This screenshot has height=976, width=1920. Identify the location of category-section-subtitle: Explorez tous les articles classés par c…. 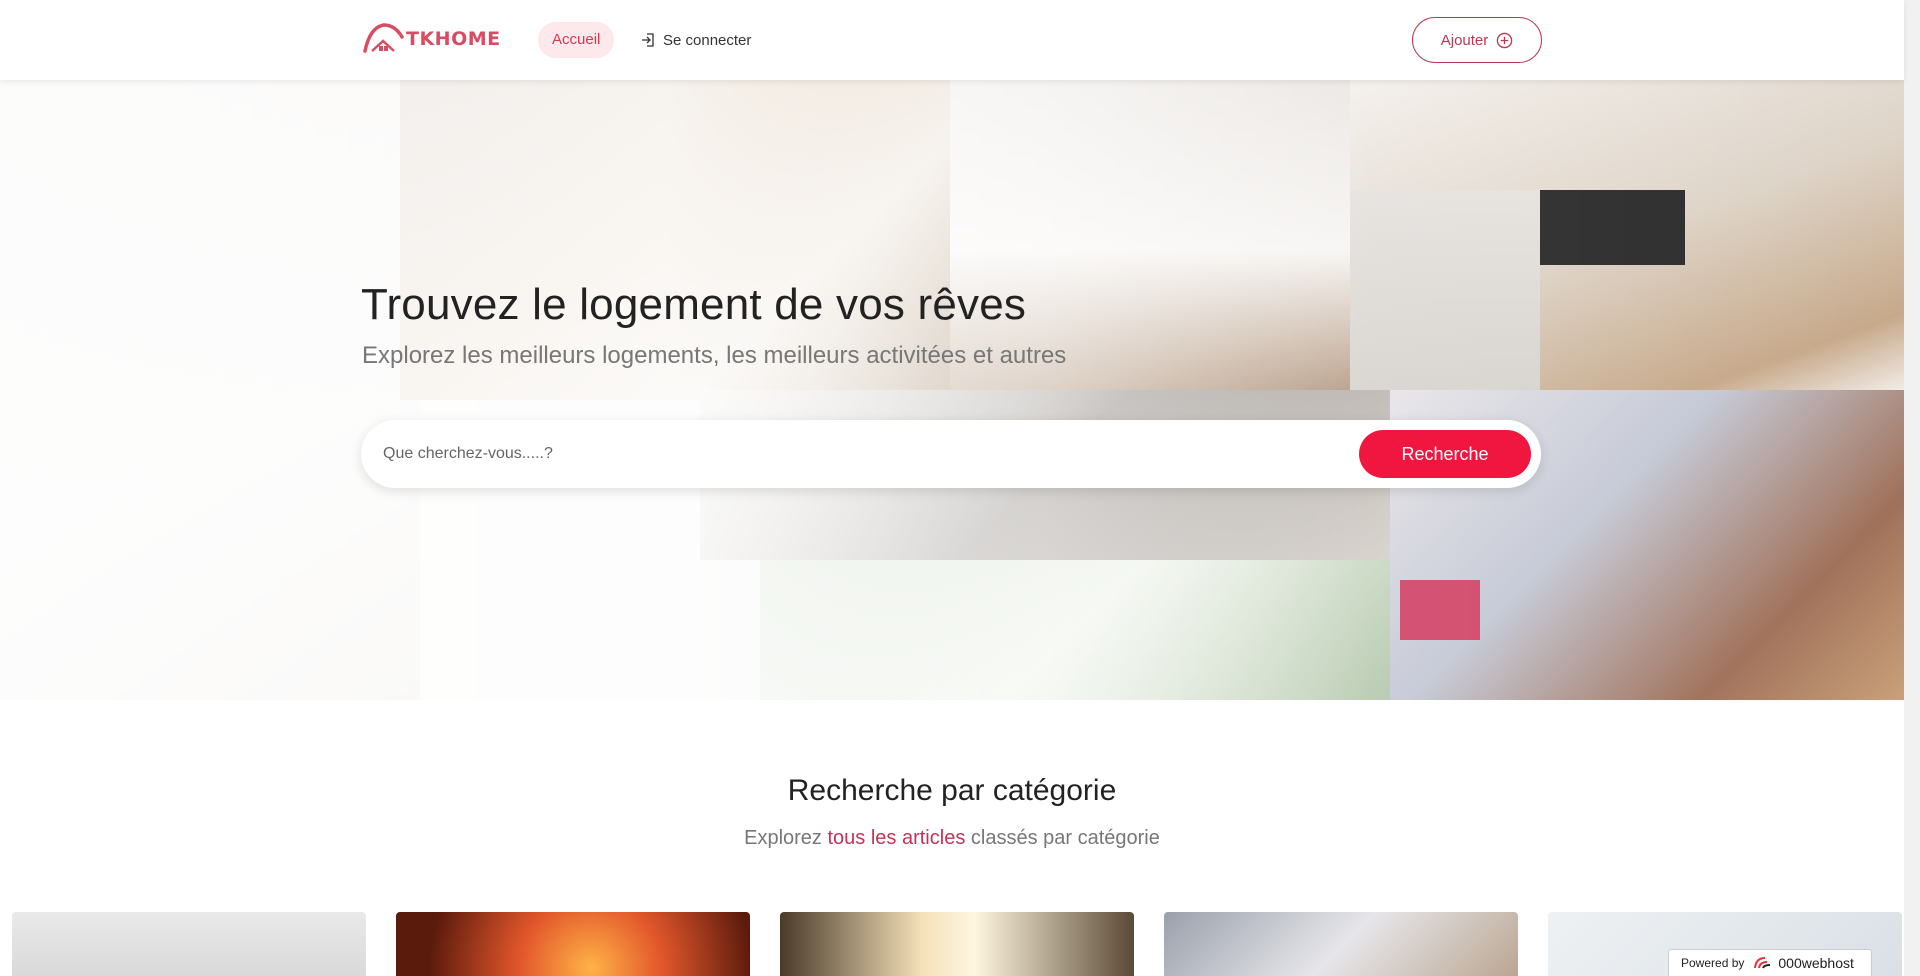
(952, 838).